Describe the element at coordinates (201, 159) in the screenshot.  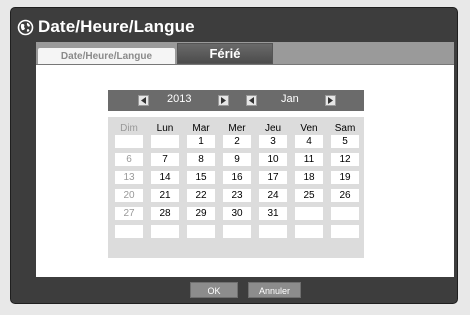
I see `calendar-day-cell: 8` at that location.